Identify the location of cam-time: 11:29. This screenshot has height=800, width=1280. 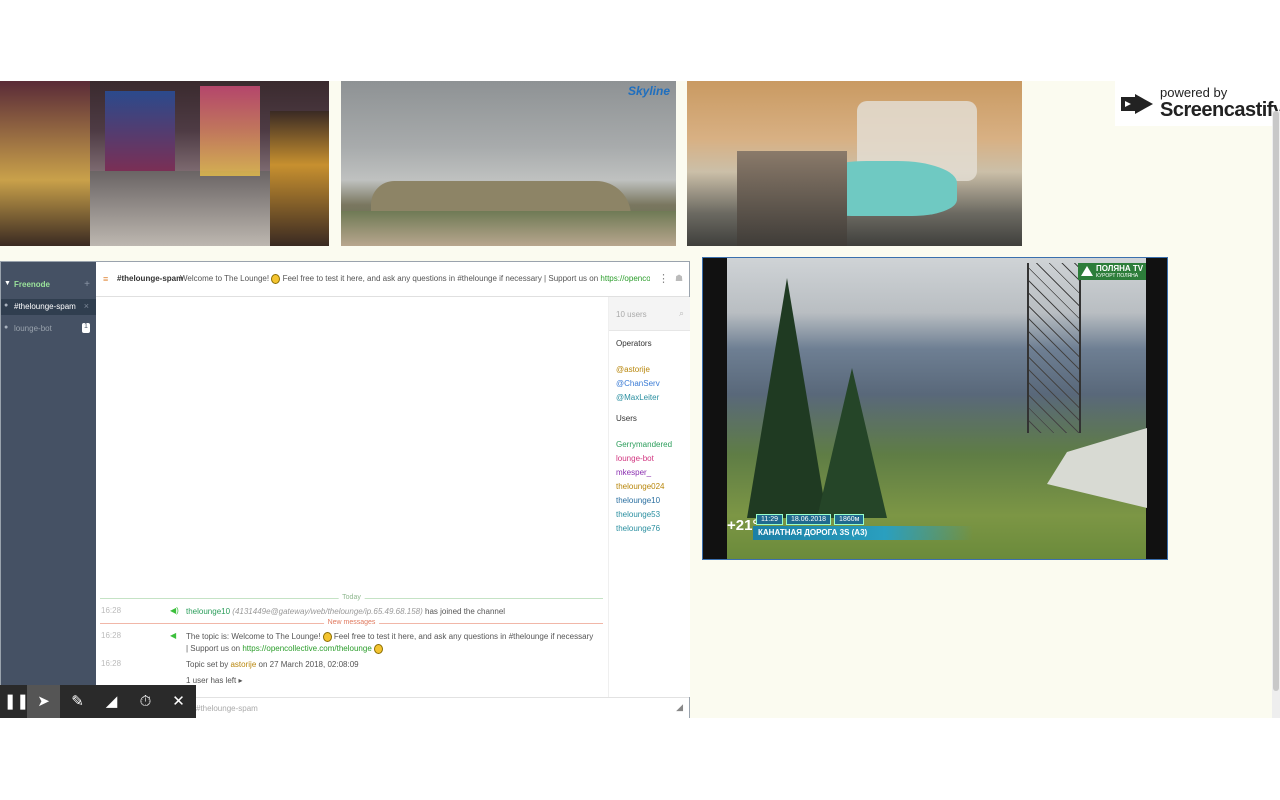
(769, 519).